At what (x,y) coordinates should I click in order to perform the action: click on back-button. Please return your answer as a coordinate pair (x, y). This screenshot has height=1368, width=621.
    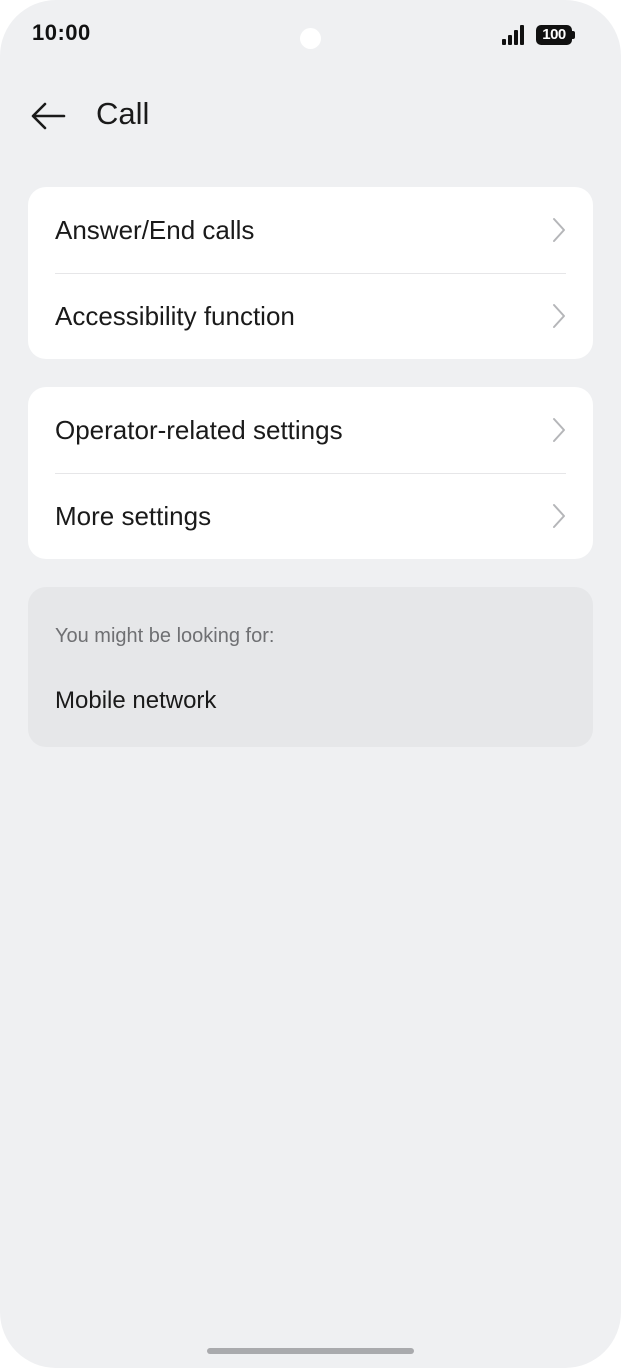
    Looking at the image, I should click on (48, 116).